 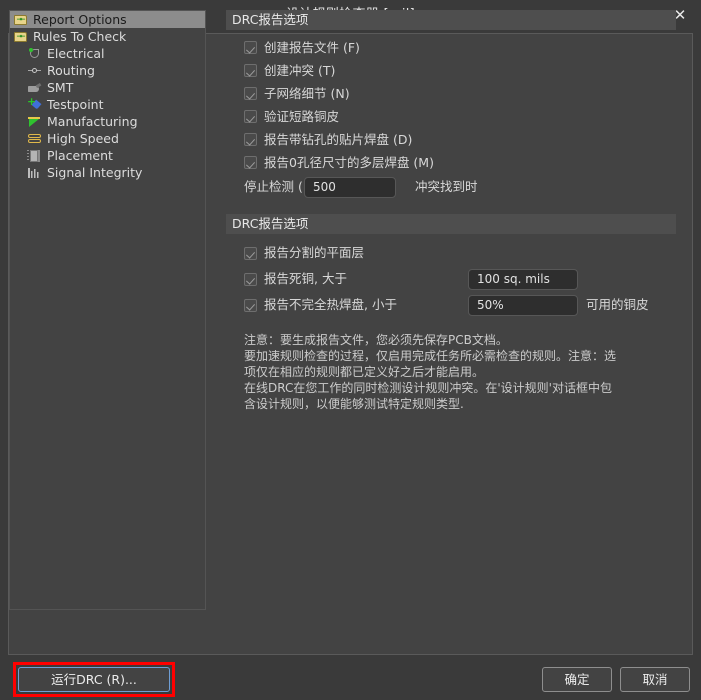 I want to click on sidebar-item-testpoint: Testpoint, so click(x=107, y=104).